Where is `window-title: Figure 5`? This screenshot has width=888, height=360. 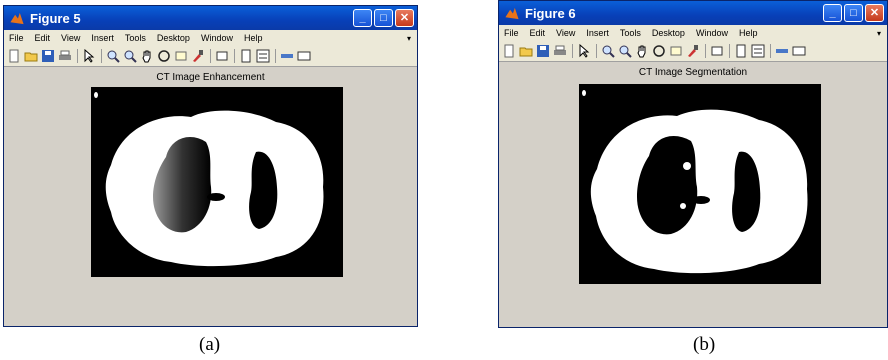
window-title: Figure 5 is located at coordinates (55, 18).